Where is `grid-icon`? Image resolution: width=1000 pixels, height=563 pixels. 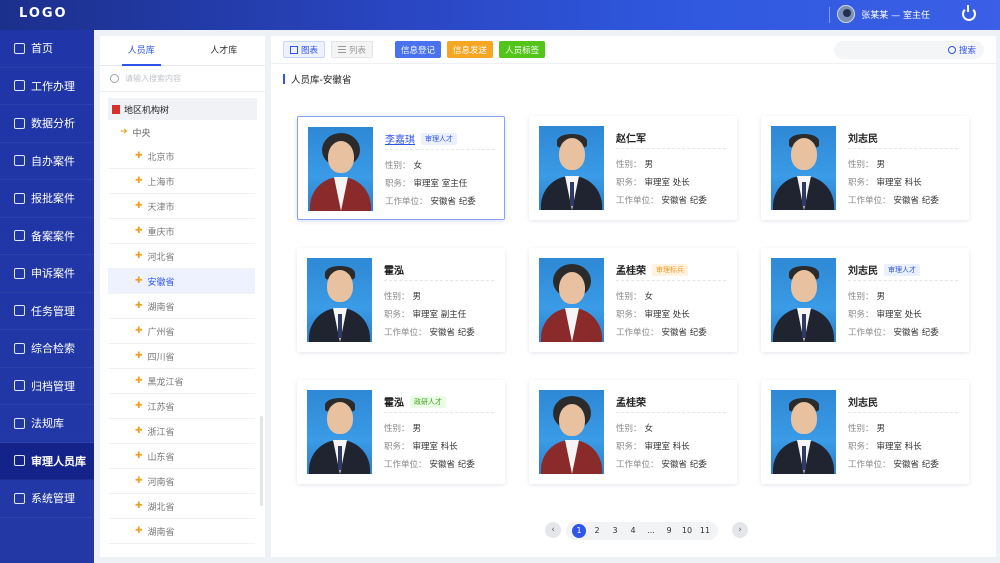 grid-icon is located at coordinates (19, 348).